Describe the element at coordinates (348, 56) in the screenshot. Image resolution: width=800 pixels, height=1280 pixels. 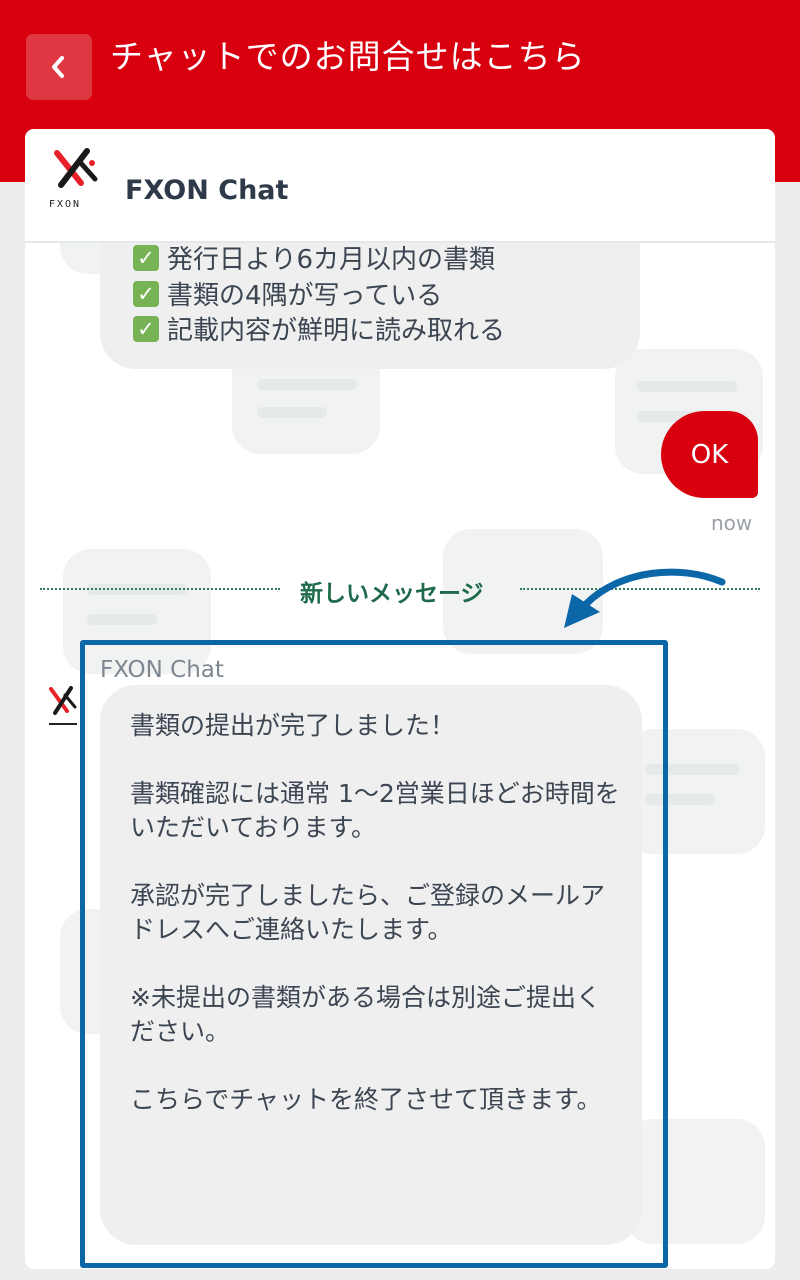
I see `page-title: チャットでのお問合せはこちら` at that location.